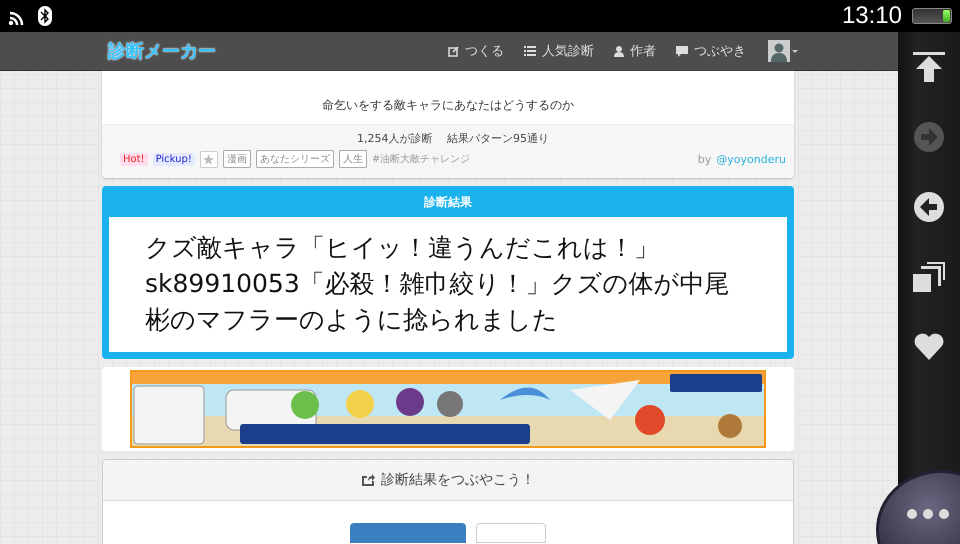  Describe the element at coordinates (208, 159) in the screenshot. I see `star-icon` at that location.